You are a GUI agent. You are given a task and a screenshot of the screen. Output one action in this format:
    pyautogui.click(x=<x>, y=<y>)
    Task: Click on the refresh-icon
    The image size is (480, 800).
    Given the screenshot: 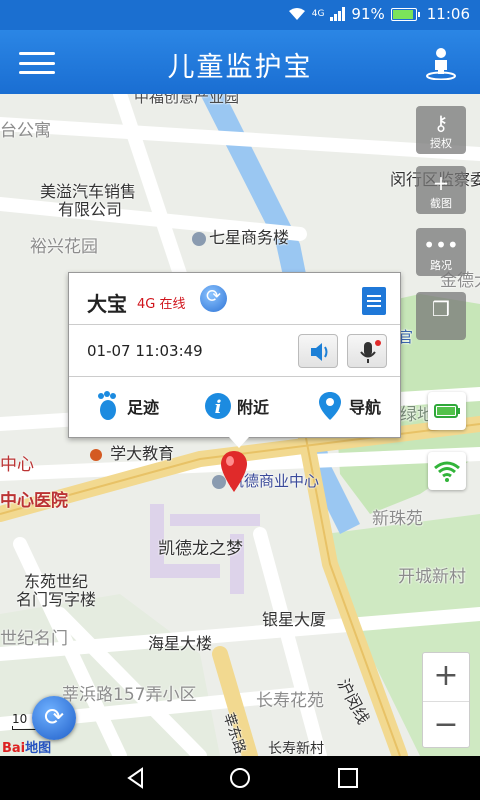 What is the action you would take?
    pyautogui.click(x=213, y=298)
    